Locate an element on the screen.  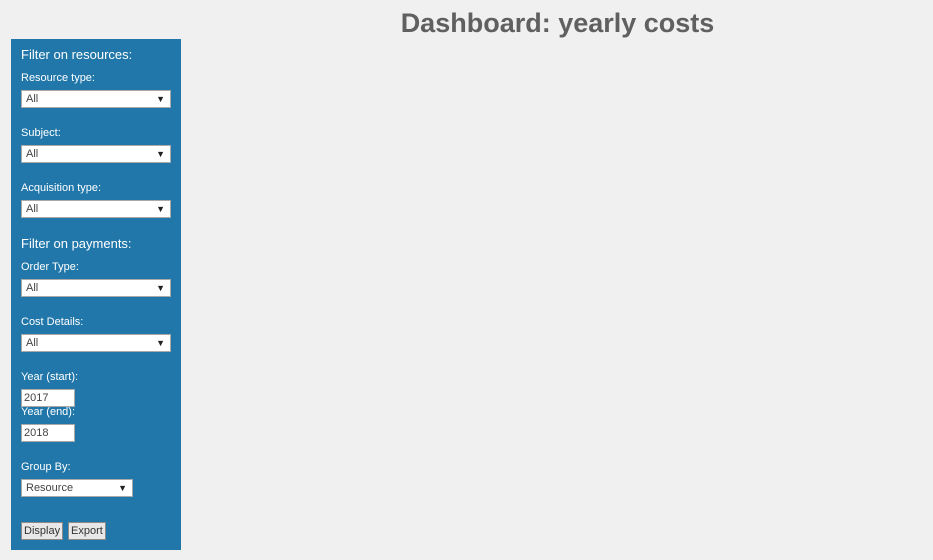
page-title: Dashboard: yearly costs is located at coordinates (557, 23).